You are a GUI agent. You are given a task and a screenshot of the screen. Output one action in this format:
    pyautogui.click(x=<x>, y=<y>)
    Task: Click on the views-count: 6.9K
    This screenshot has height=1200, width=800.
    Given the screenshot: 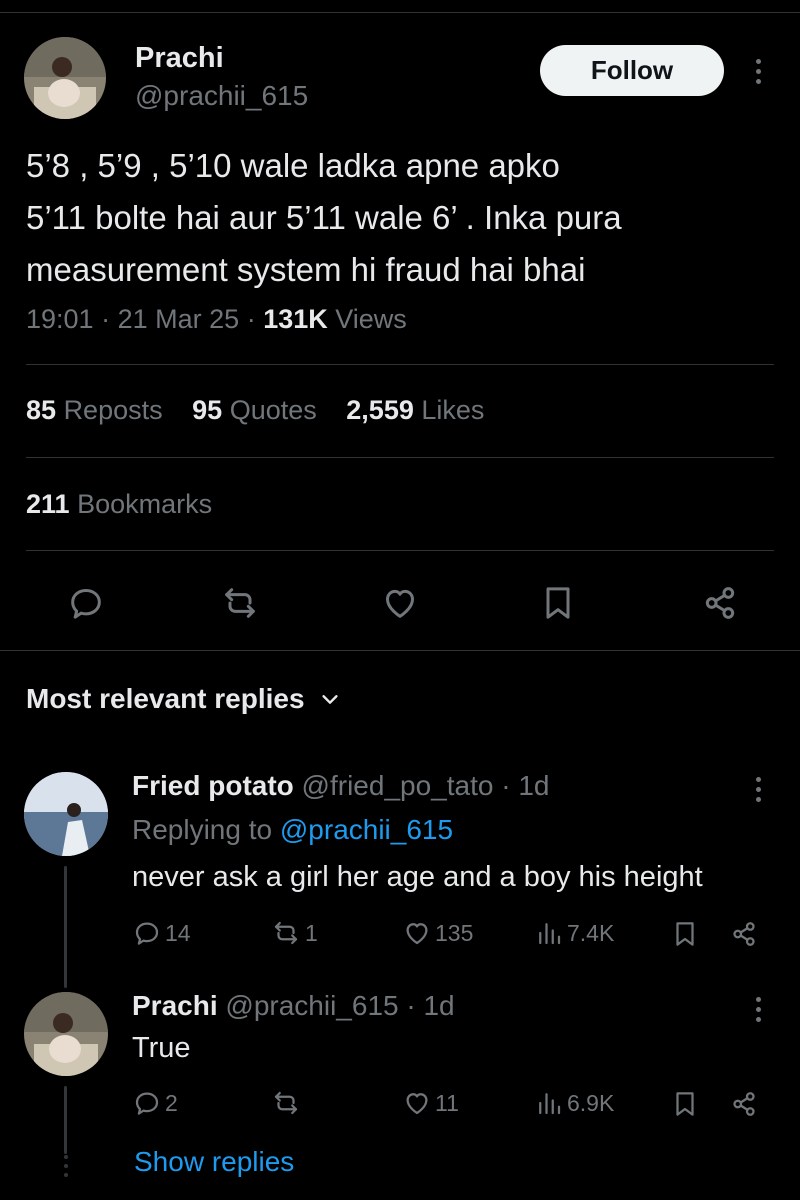 What is the action you would take?
    pyautogui.click(x=591, y=1102)
    